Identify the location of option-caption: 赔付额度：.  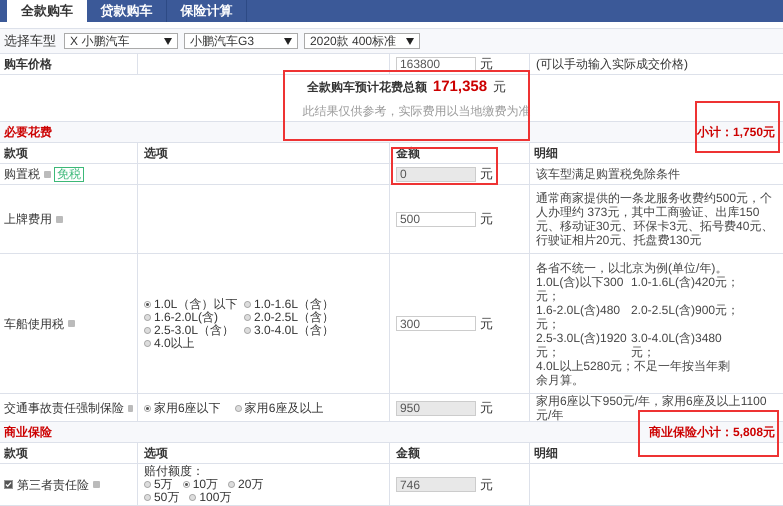
(174, 471).